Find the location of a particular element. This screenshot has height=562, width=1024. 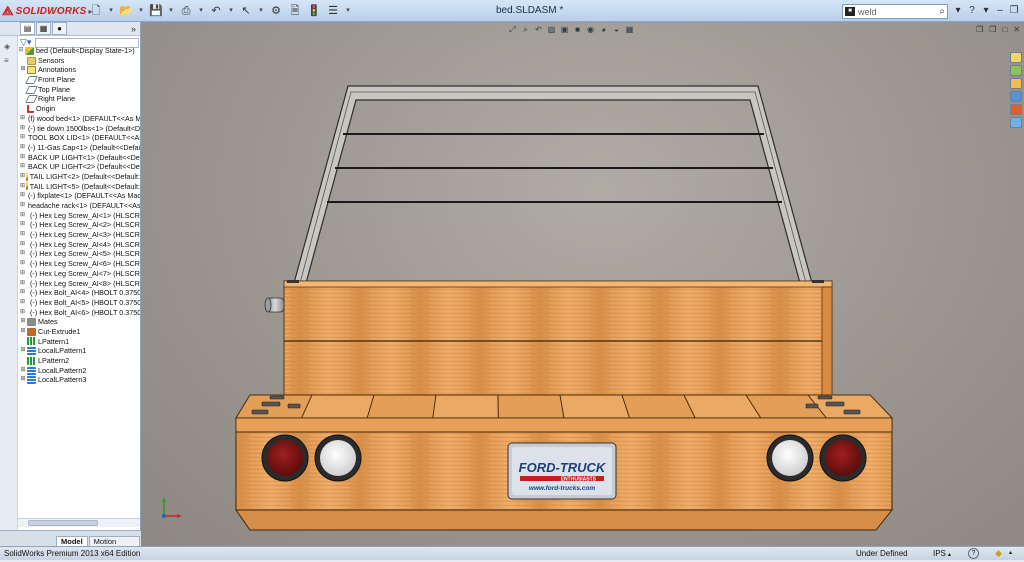

print-icon: ⎙ is located at coordinates (186, 11).